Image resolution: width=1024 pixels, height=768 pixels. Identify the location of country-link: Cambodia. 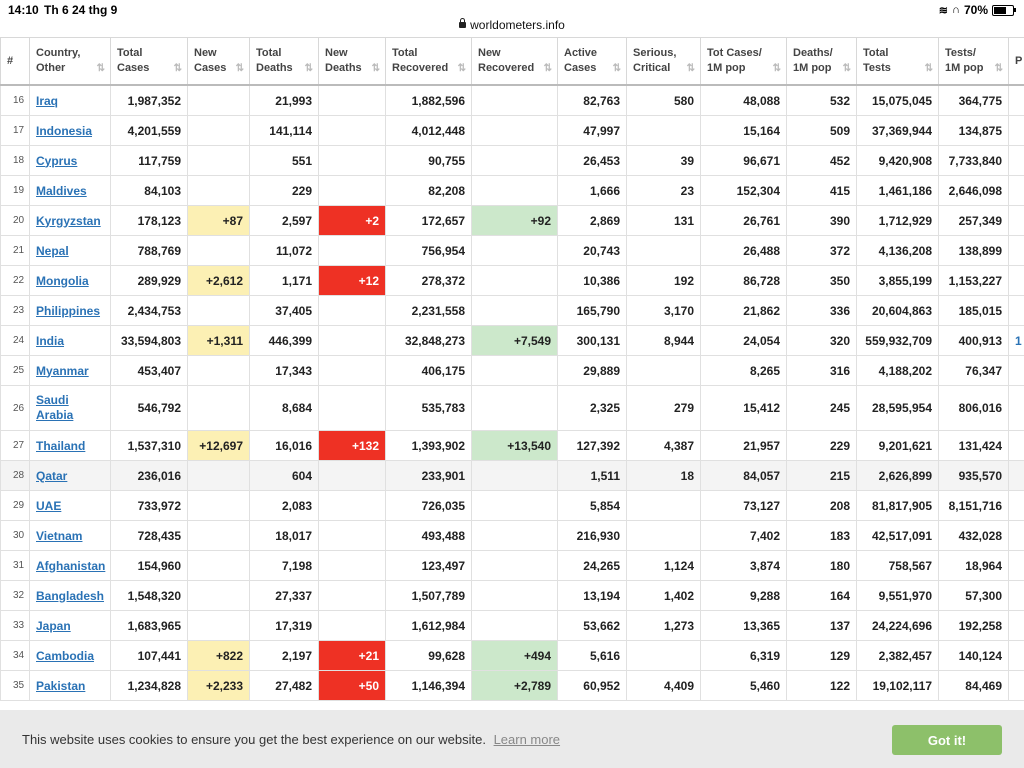
(65, 656).